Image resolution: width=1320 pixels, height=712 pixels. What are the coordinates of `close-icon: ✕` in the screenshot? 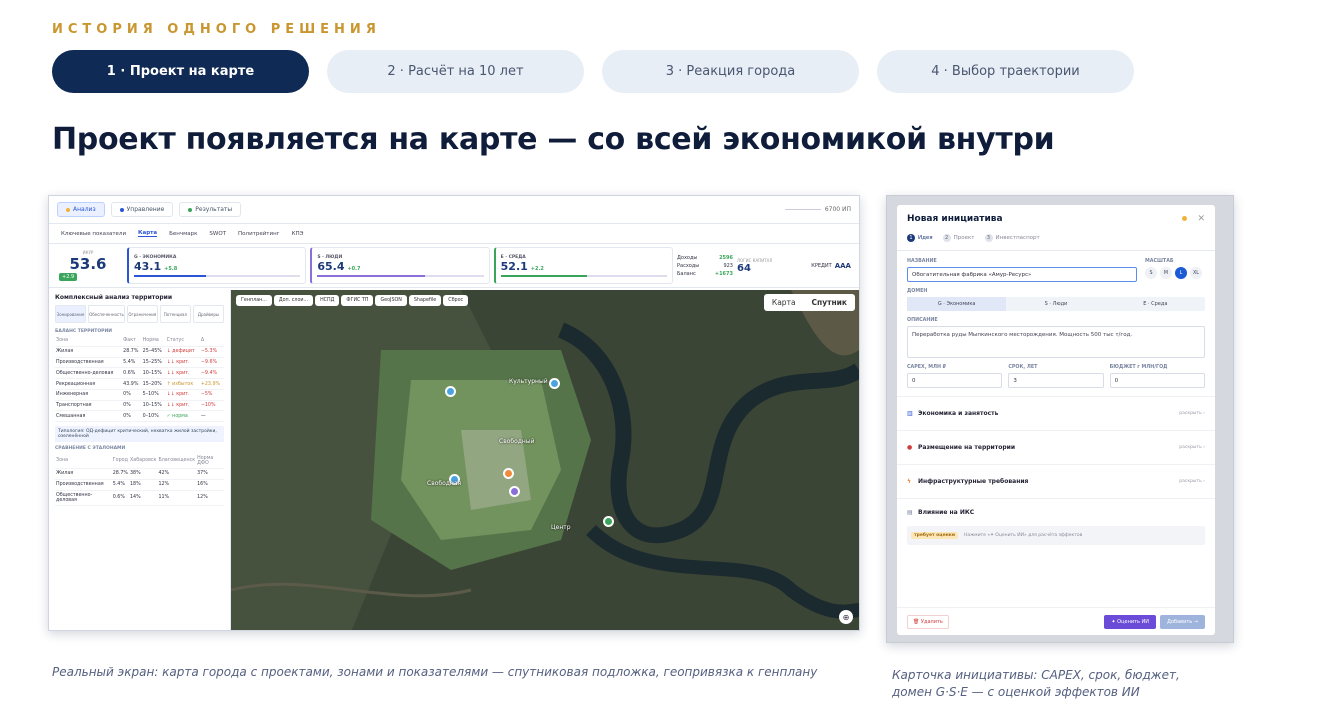 It's located at (1201, 219).